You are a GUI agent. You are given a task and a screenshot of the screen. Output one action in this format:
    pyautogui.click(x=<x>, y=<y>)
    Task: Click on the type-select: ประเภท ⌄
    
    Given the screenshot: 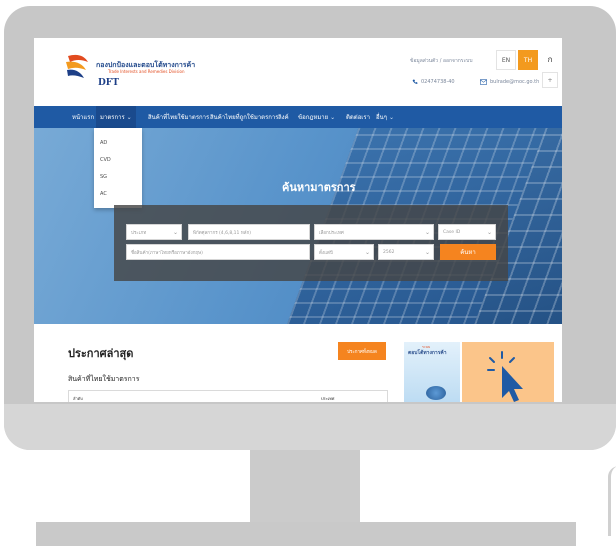 What is the action you would take?
    pyautogui.click(x=154, y=232)
    